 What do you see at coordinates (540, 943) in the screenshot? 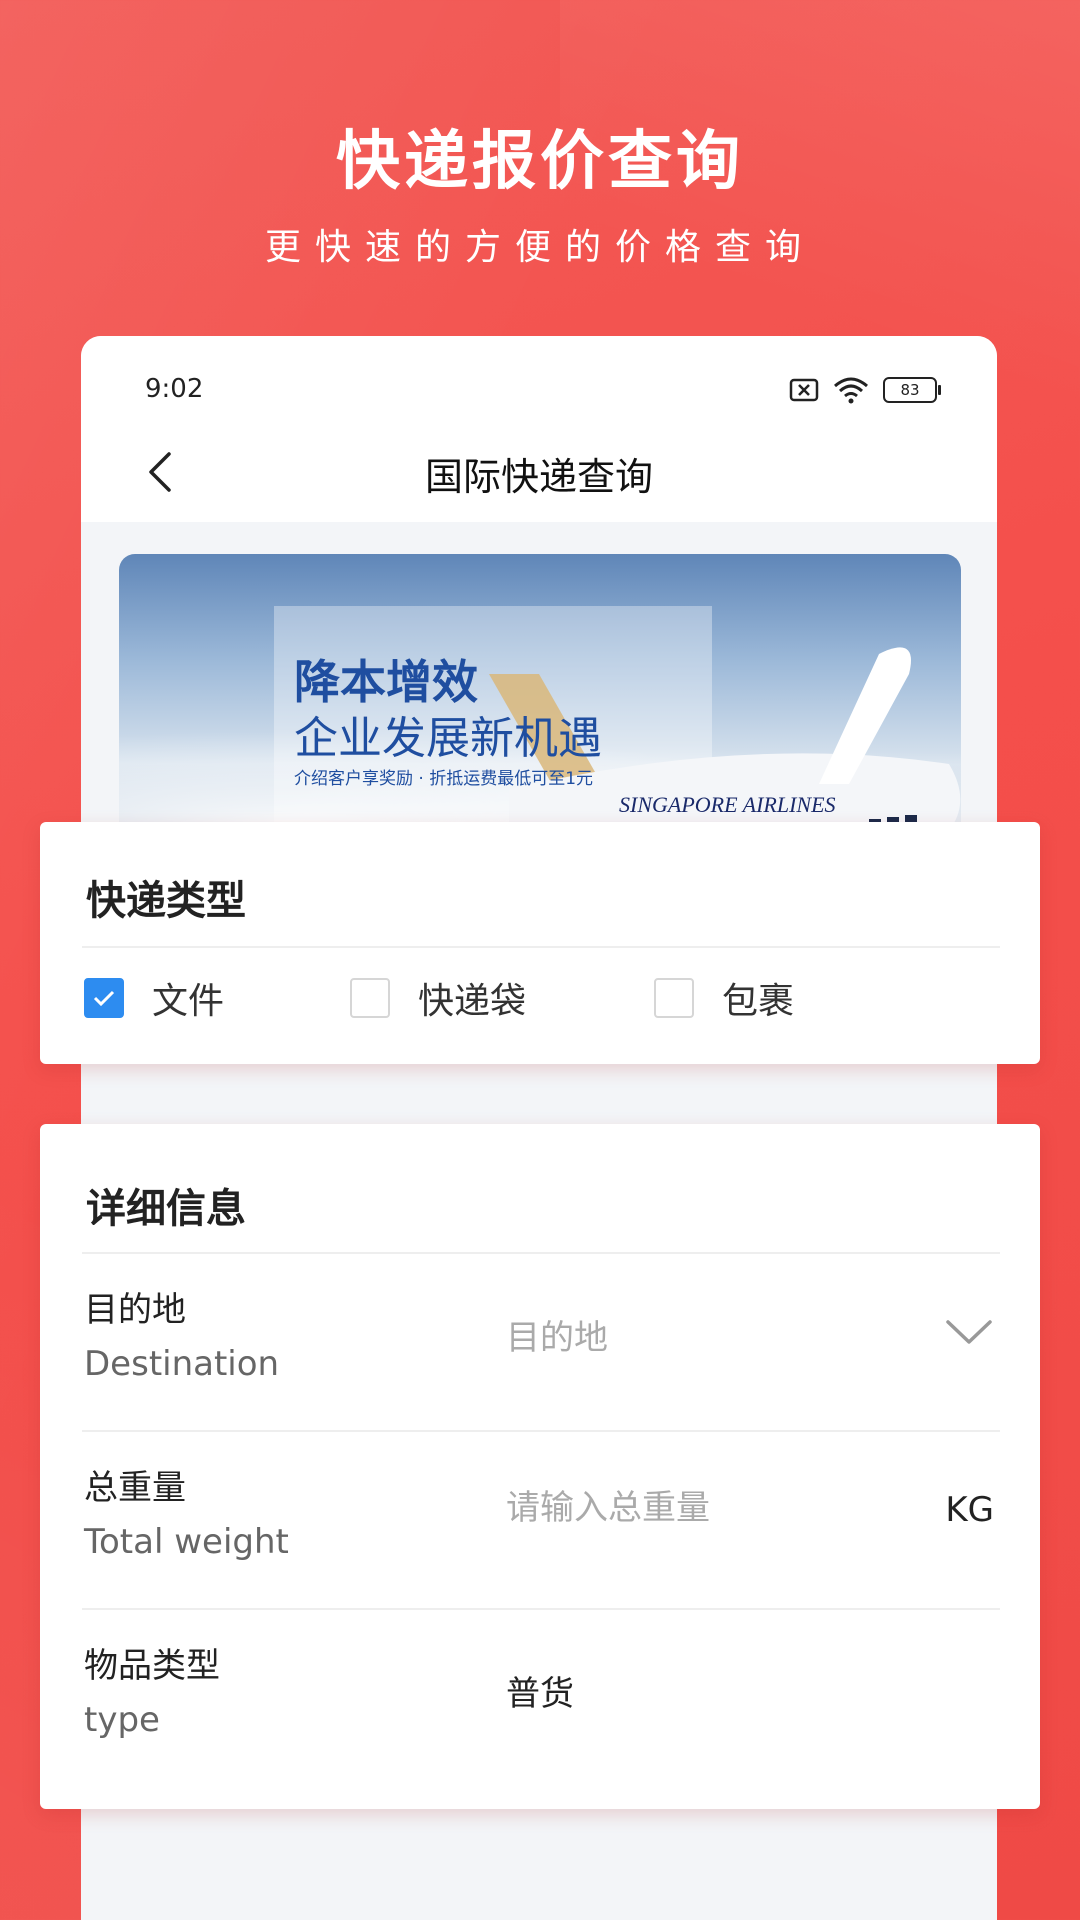
I see `express-type-card: 快递类型 文件 快递袋 包裹` at bounding box center [540, 943].